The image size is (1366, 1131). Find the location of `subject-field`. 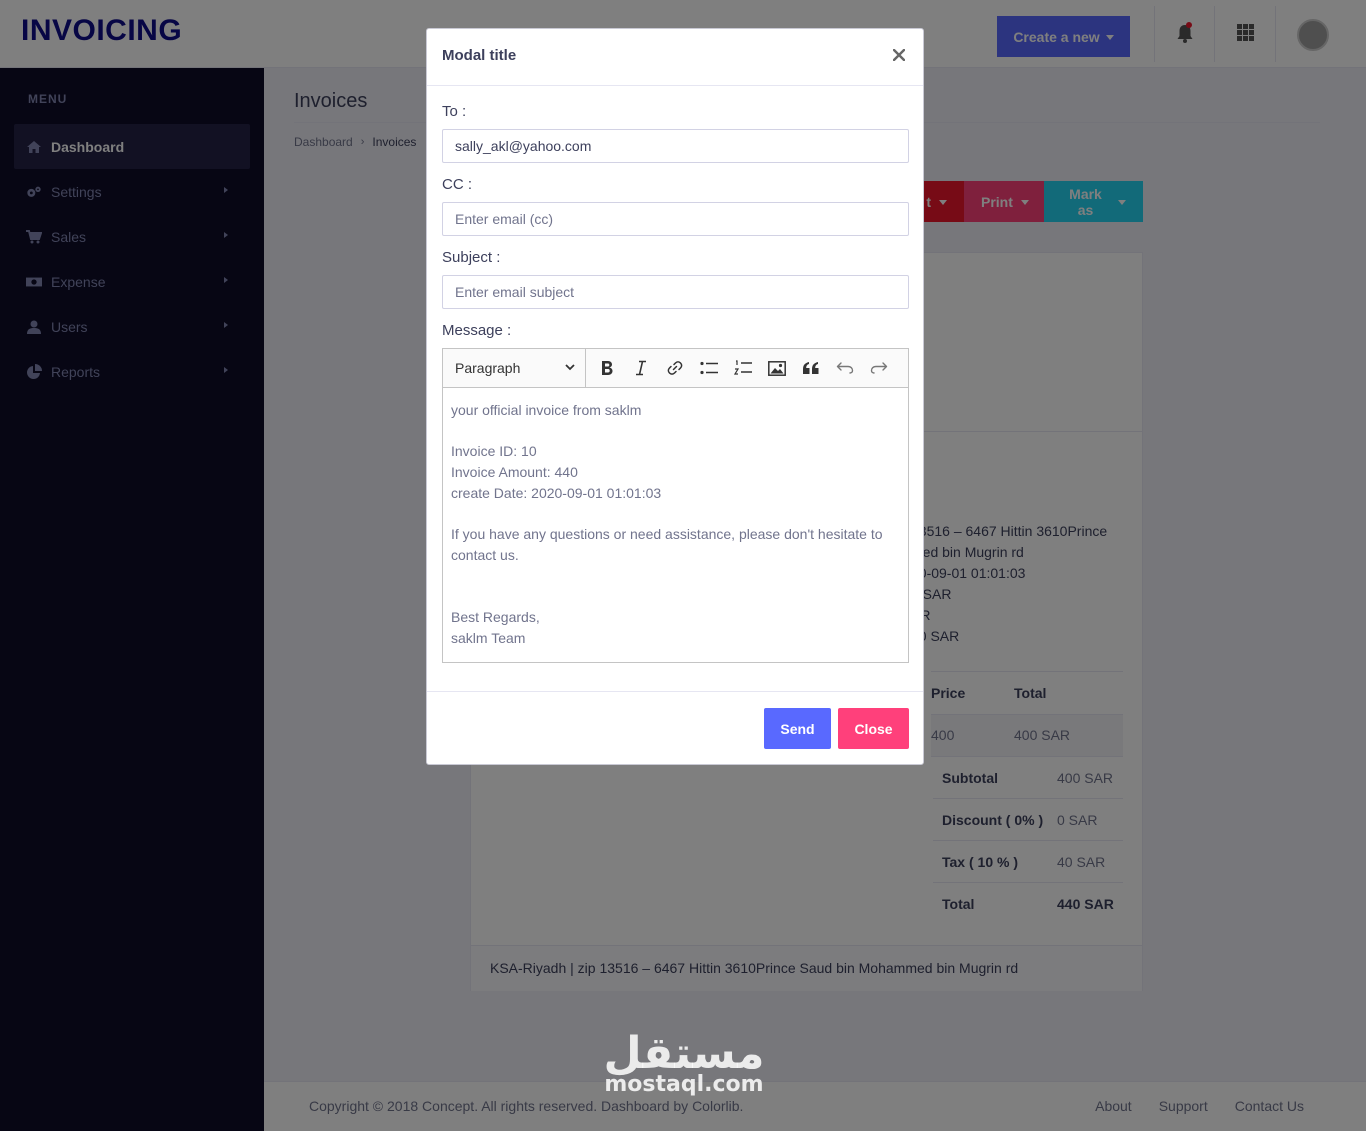

subject-field is located at coordinates (675, 292).